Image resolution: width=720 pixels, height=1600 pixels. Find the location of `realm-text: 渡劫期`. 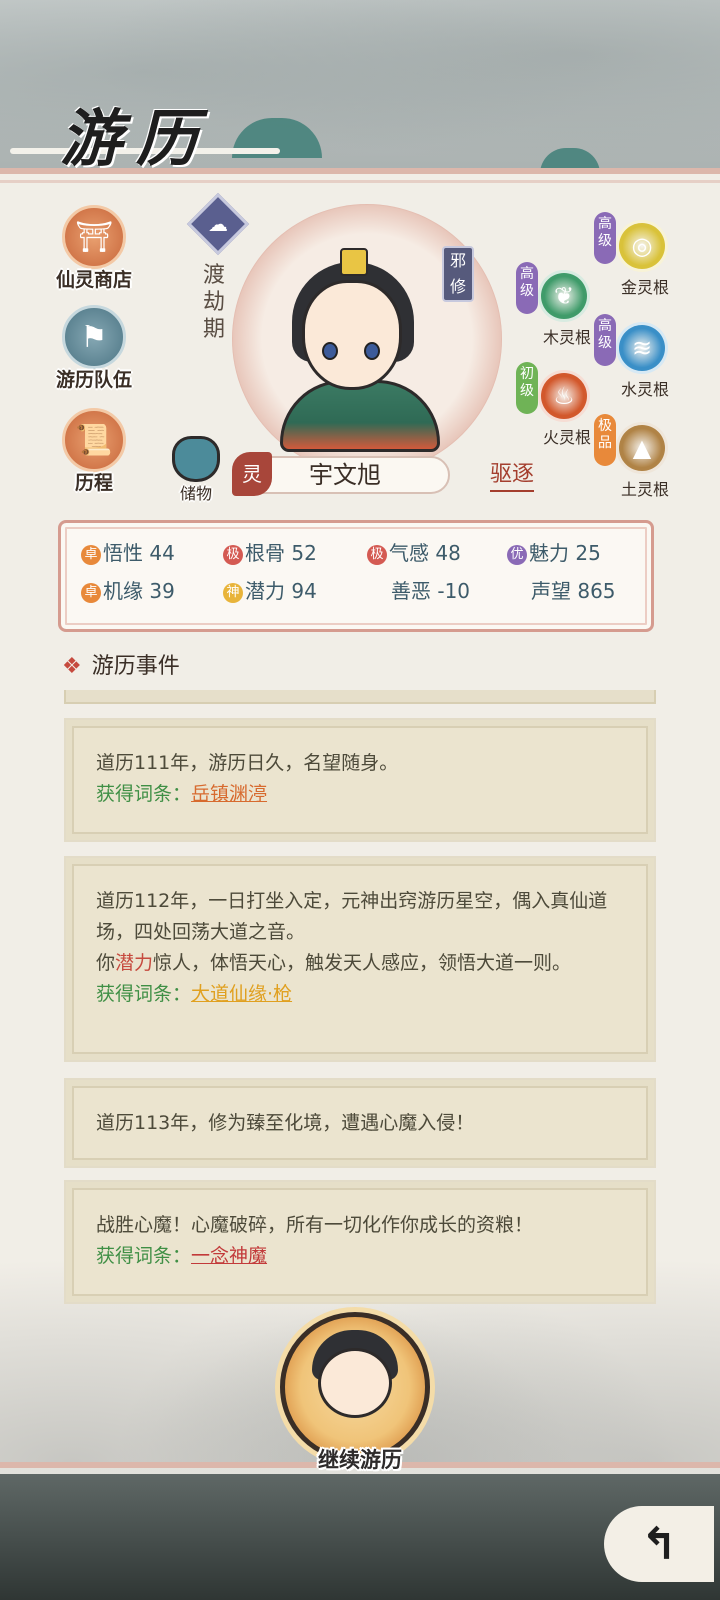

realm-text: 渡劫期 is located at coordinates (214, 302).